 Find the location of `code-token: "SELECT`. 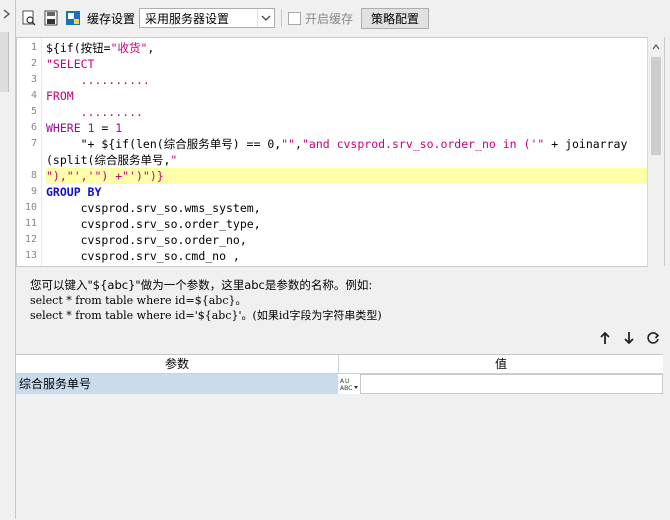

code-token: "SELECT is located at coordinates (70, 64).